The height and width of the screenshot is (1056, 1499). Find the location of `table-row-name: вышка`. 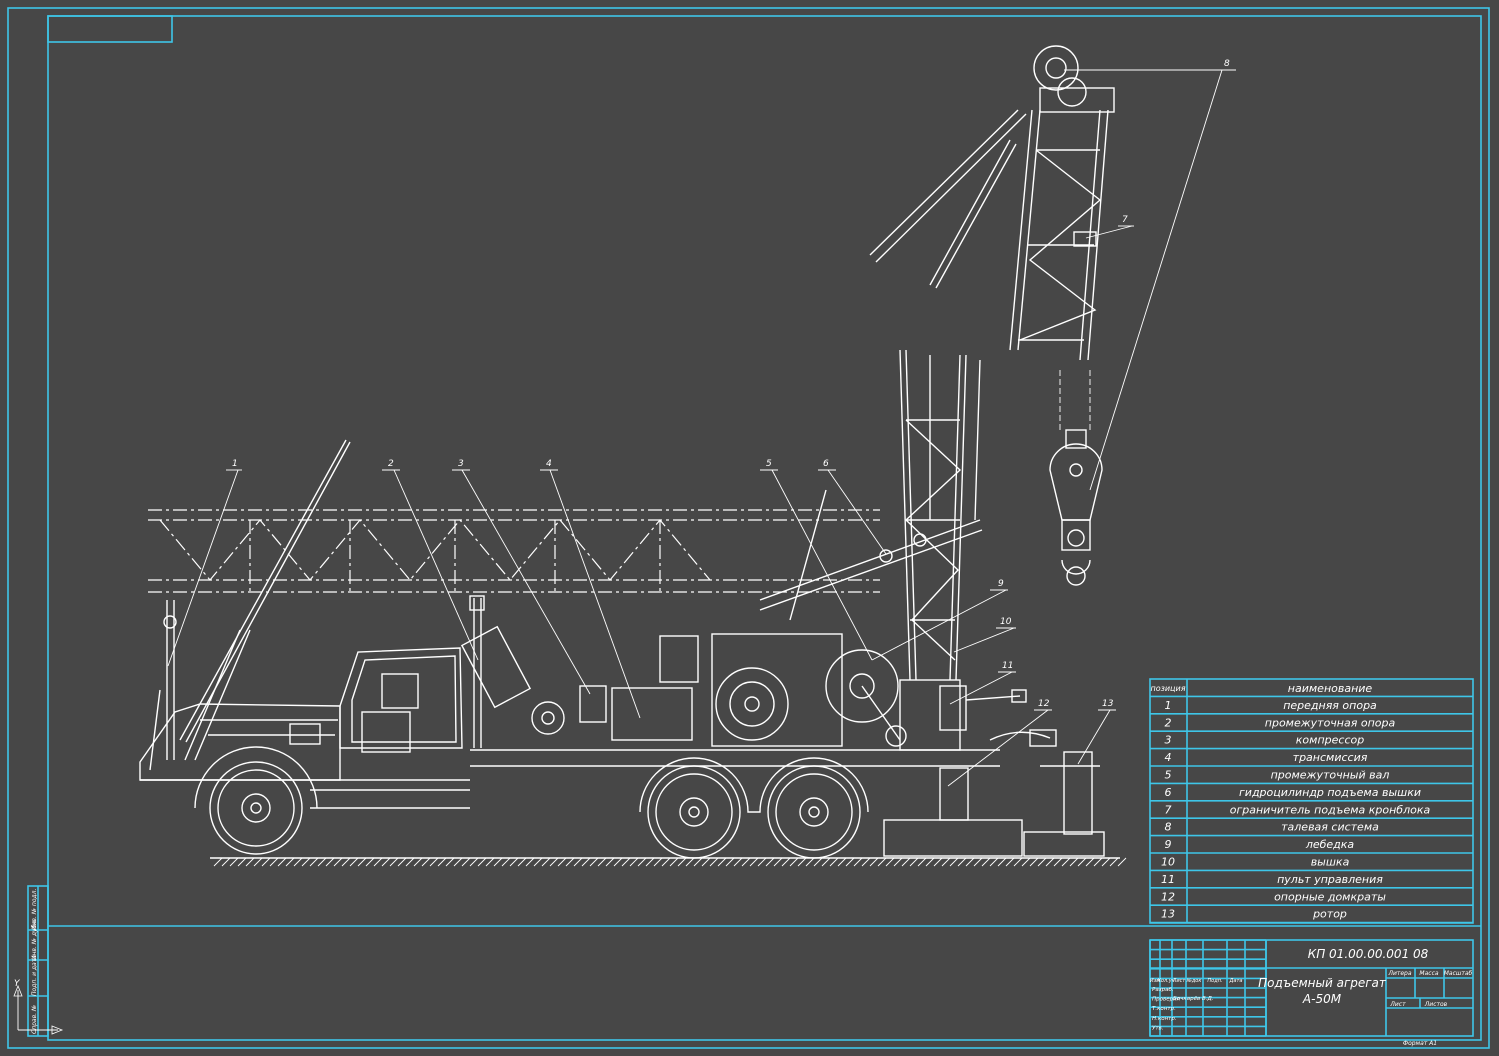

table-row-name: вышка is located at coordinates (1330, 862).